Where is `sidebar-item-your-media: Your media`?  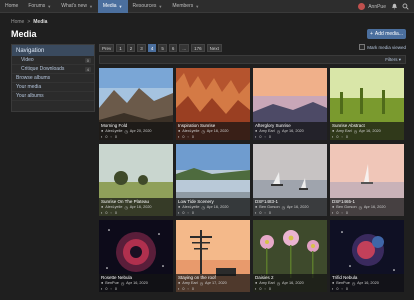 sidebar-item-your-media: Your media is located at coordinates (53, 87).